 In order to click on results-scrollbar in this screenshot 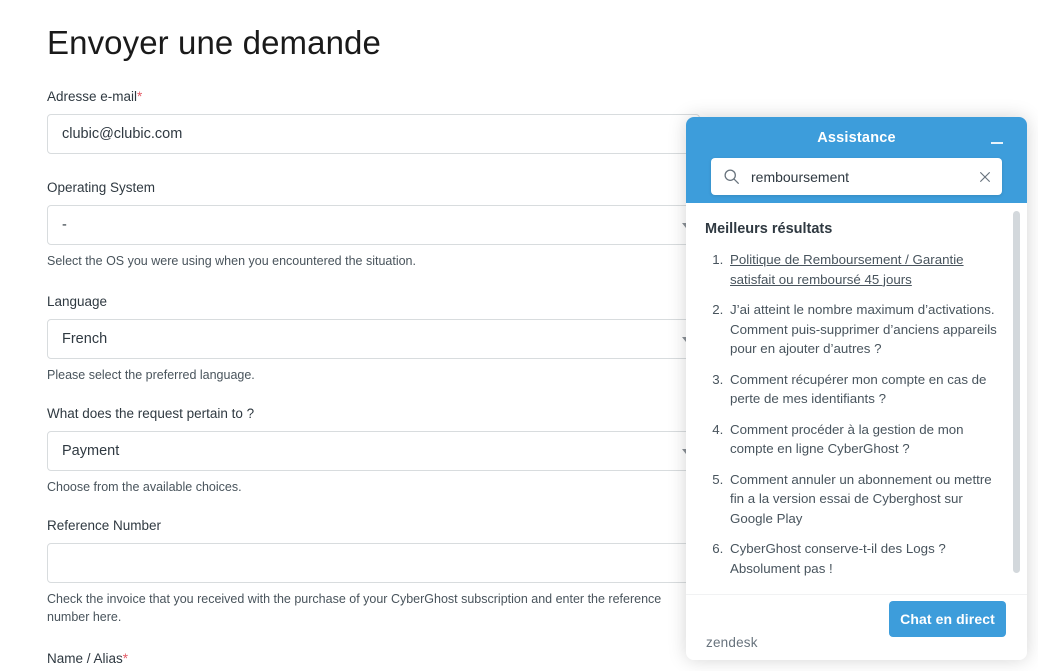, I will do `click(1016, 392)`.